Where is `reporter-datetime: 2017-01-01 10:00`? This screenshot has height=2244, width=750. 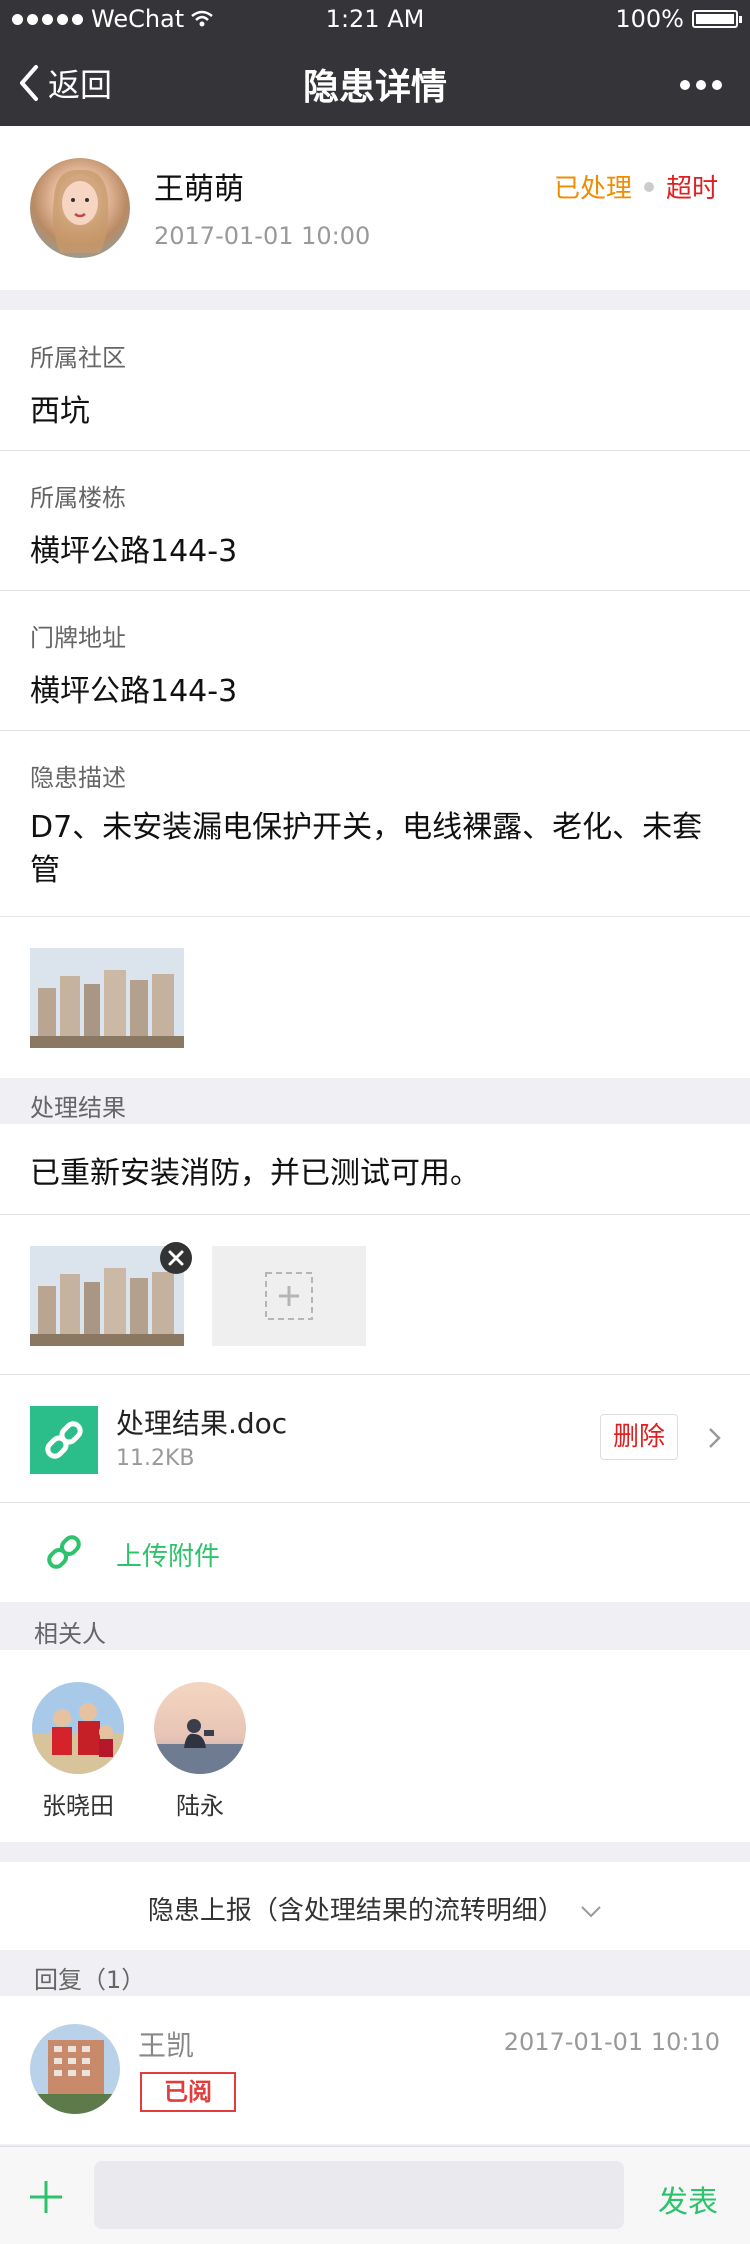
reporter-datetime: 2017-01-01 10:00 is located at coordinates (262, 236).